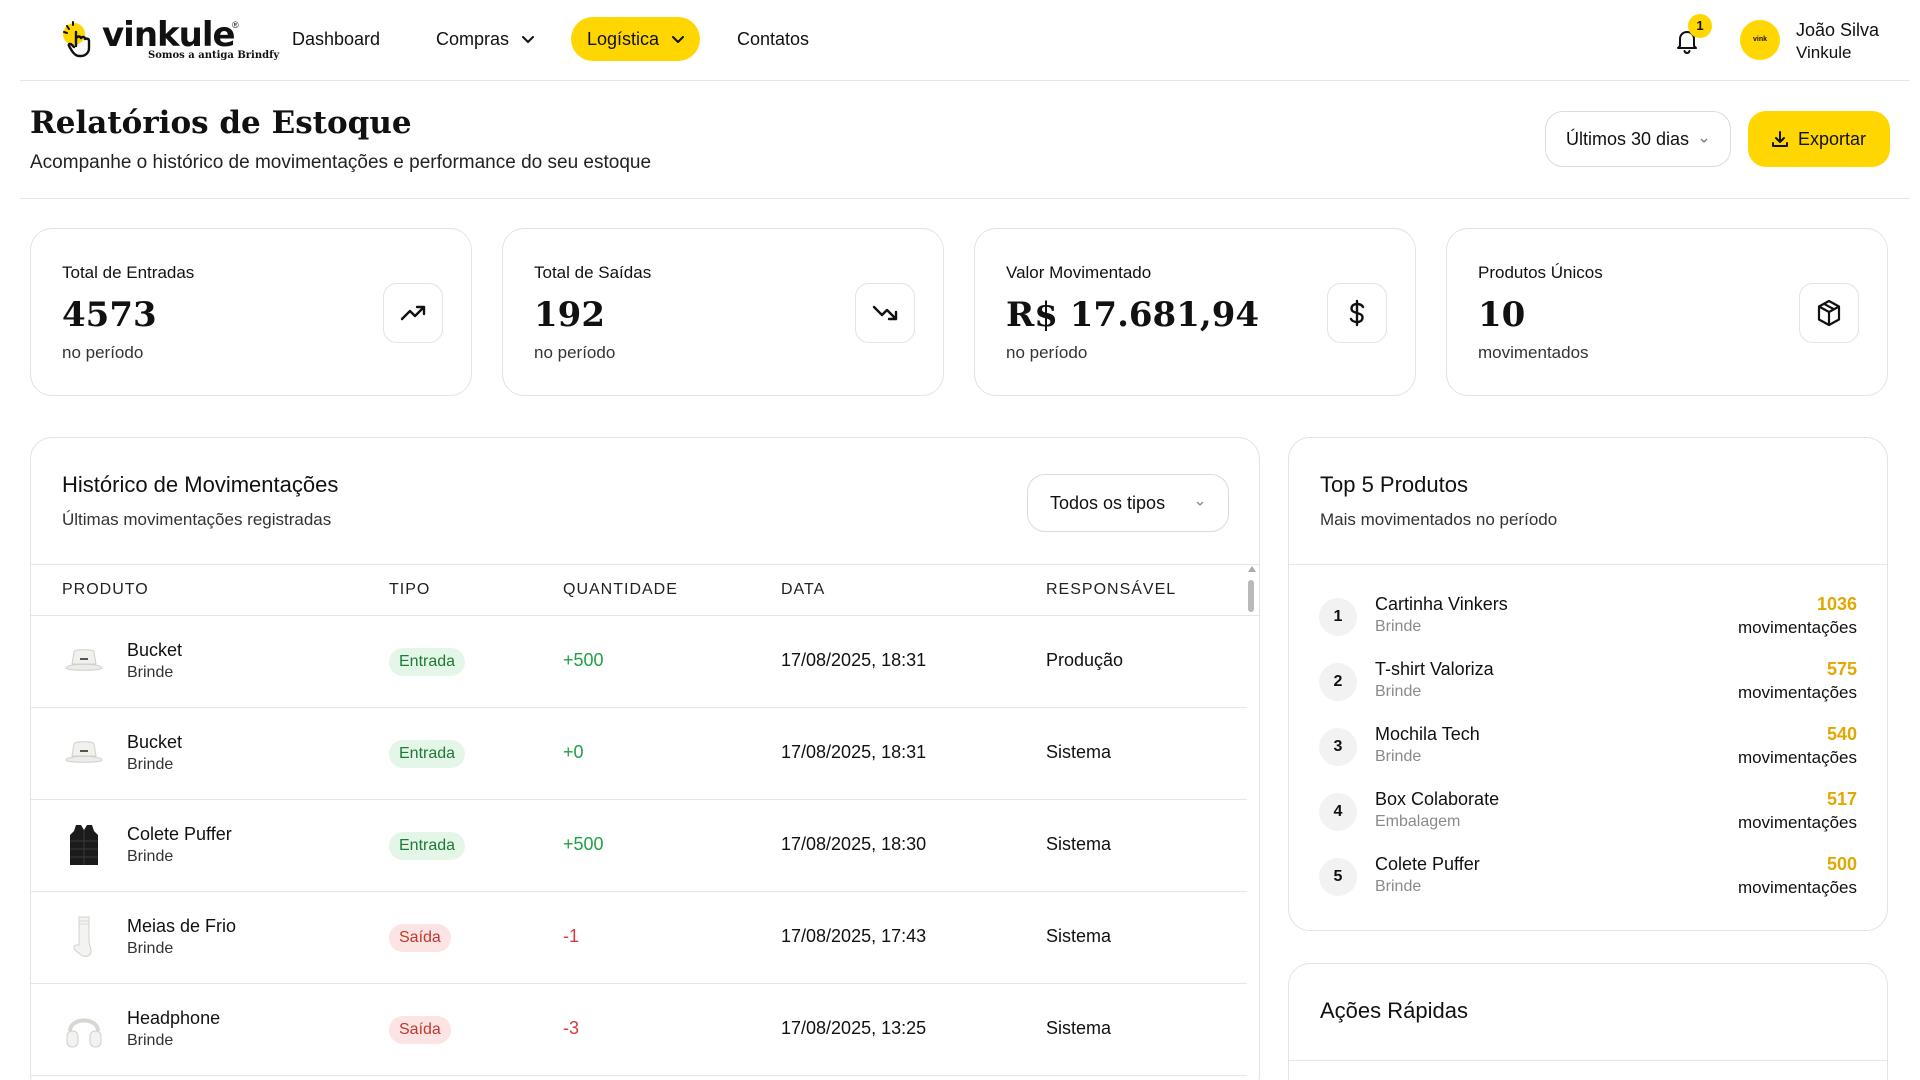 This screenshot has height=1080, width=1920. Describe the element at coordinates (1427, 734) in the screenshot. I see `rank-product-name: Mochila Tech` at that location.